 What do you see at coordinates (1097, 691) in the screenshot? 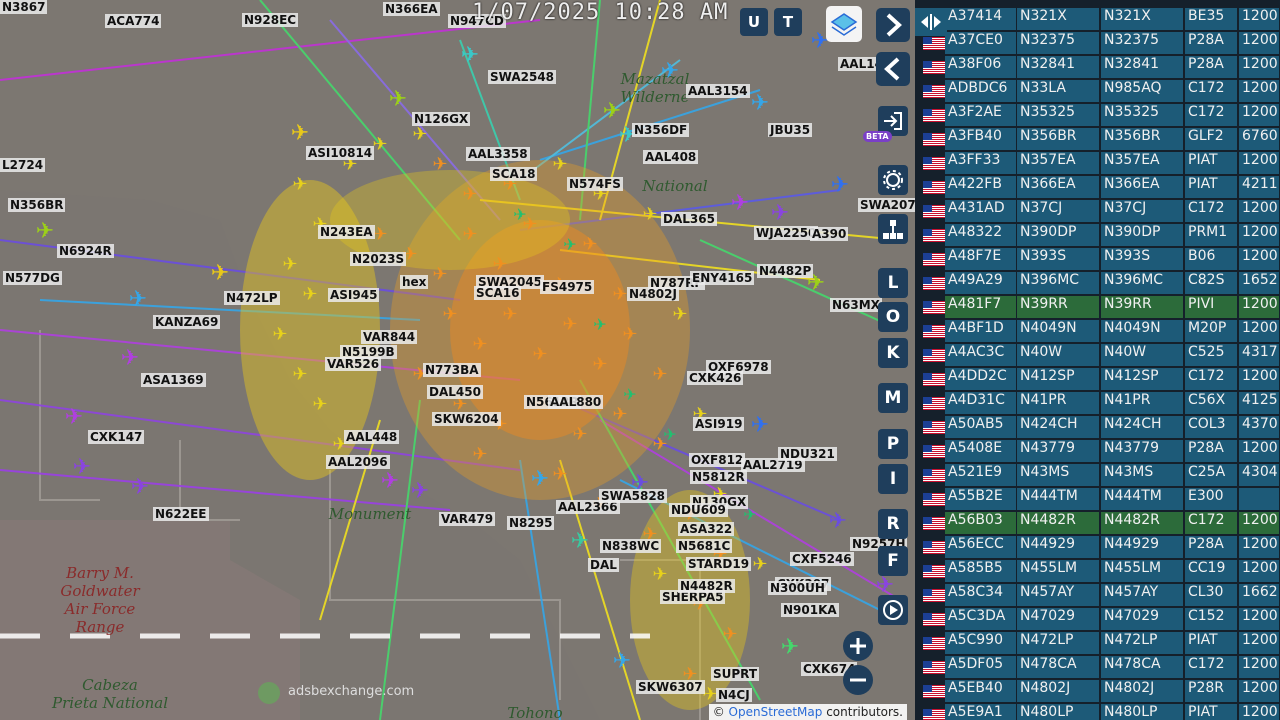
I see `table-row: A5EB40 N4802J N4802J P28R 1200` at bounding box center [1097, 691].